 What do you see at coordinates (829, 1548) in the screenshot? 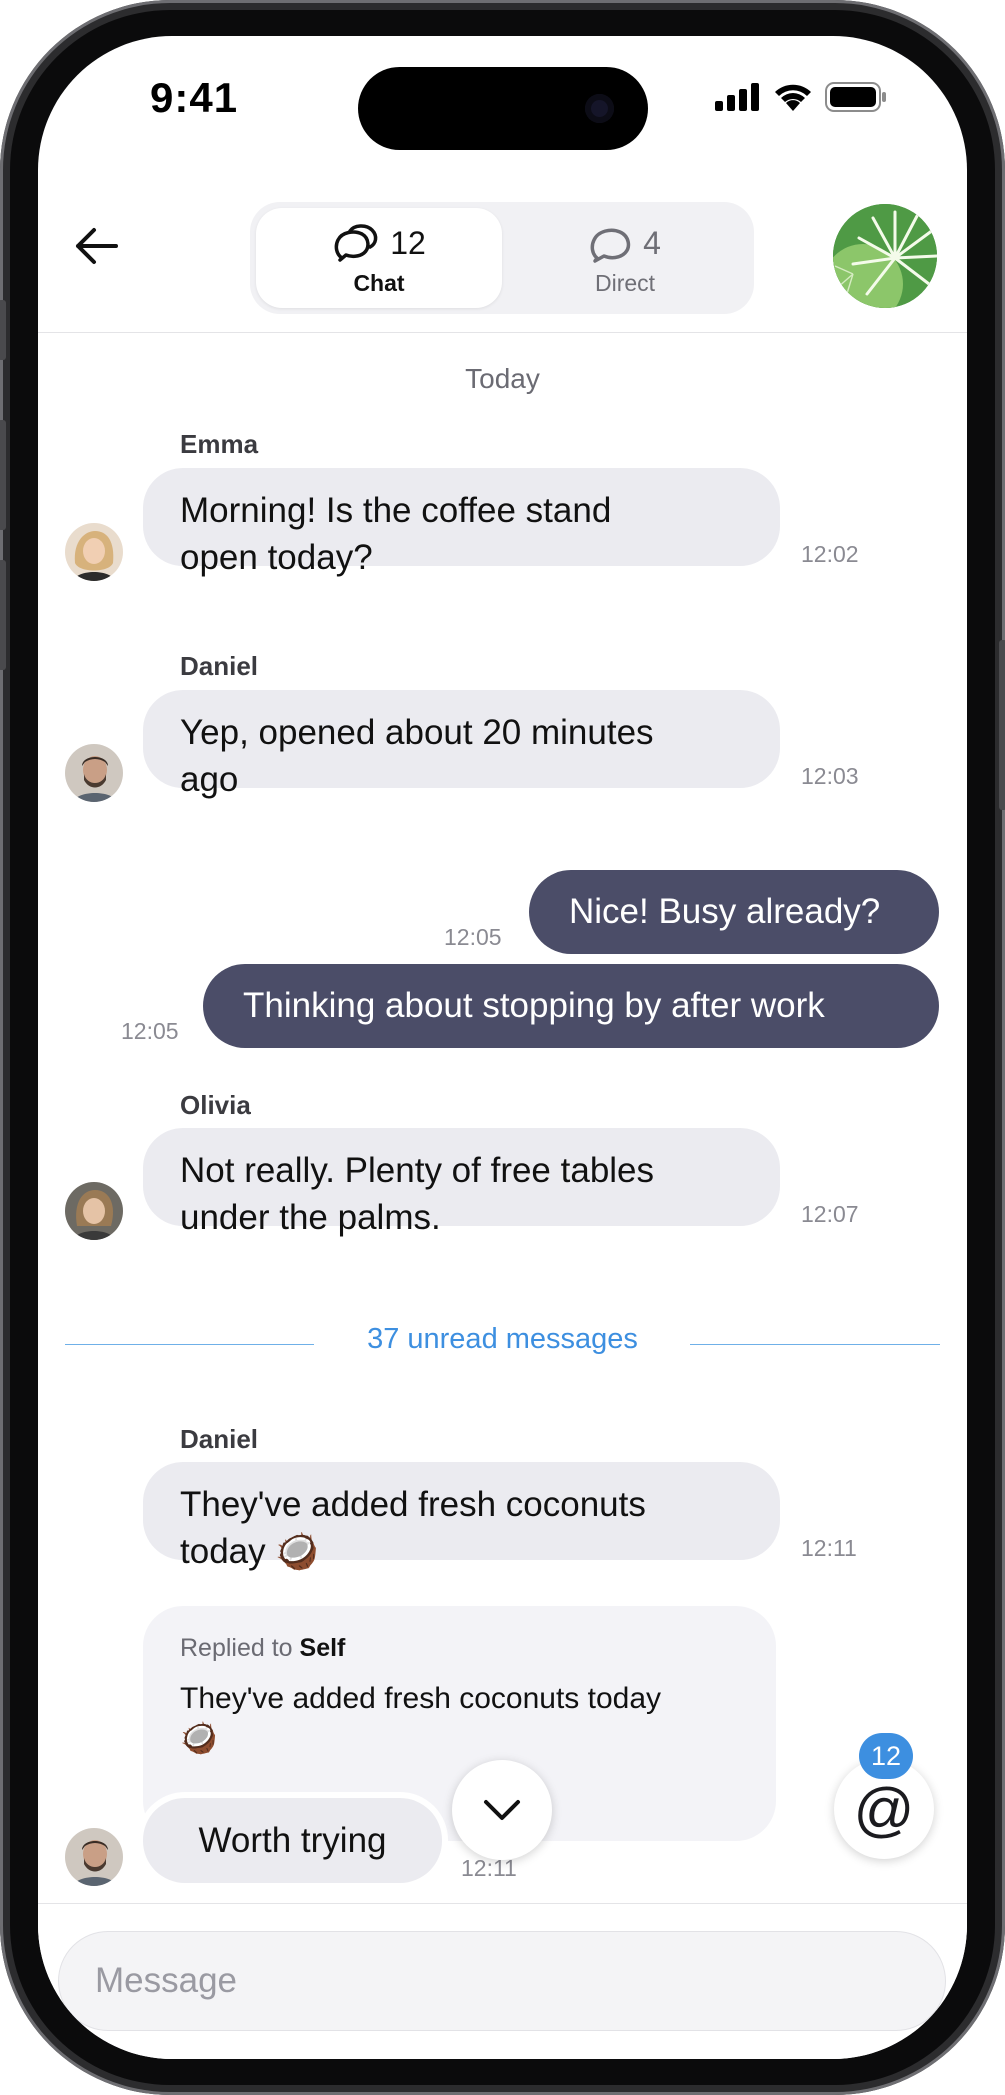
I see `message-time: 12:11` at bounding box center [829, 1548].